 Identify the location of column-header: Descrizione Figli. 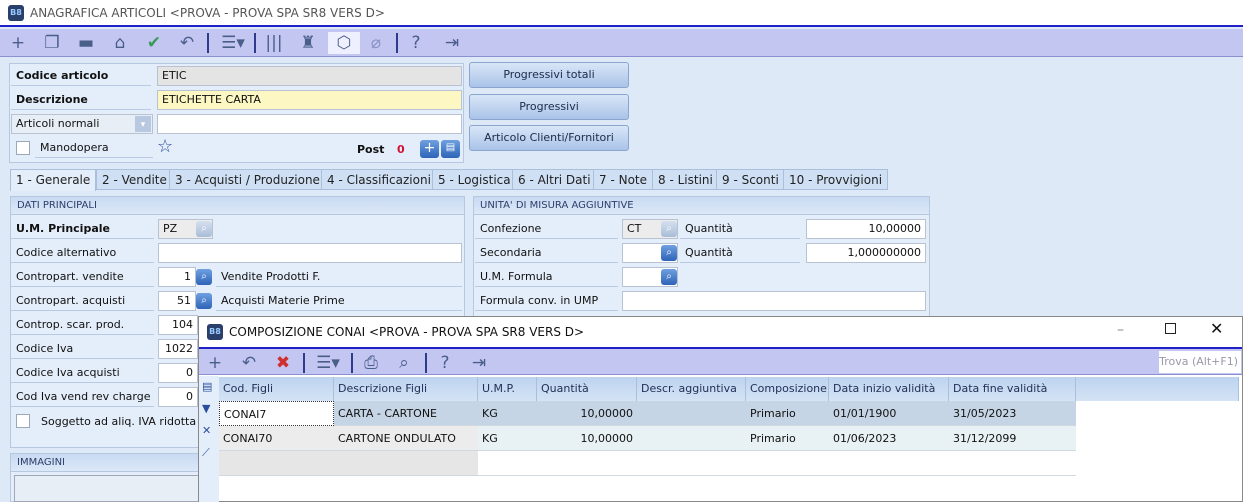
(406, 389).